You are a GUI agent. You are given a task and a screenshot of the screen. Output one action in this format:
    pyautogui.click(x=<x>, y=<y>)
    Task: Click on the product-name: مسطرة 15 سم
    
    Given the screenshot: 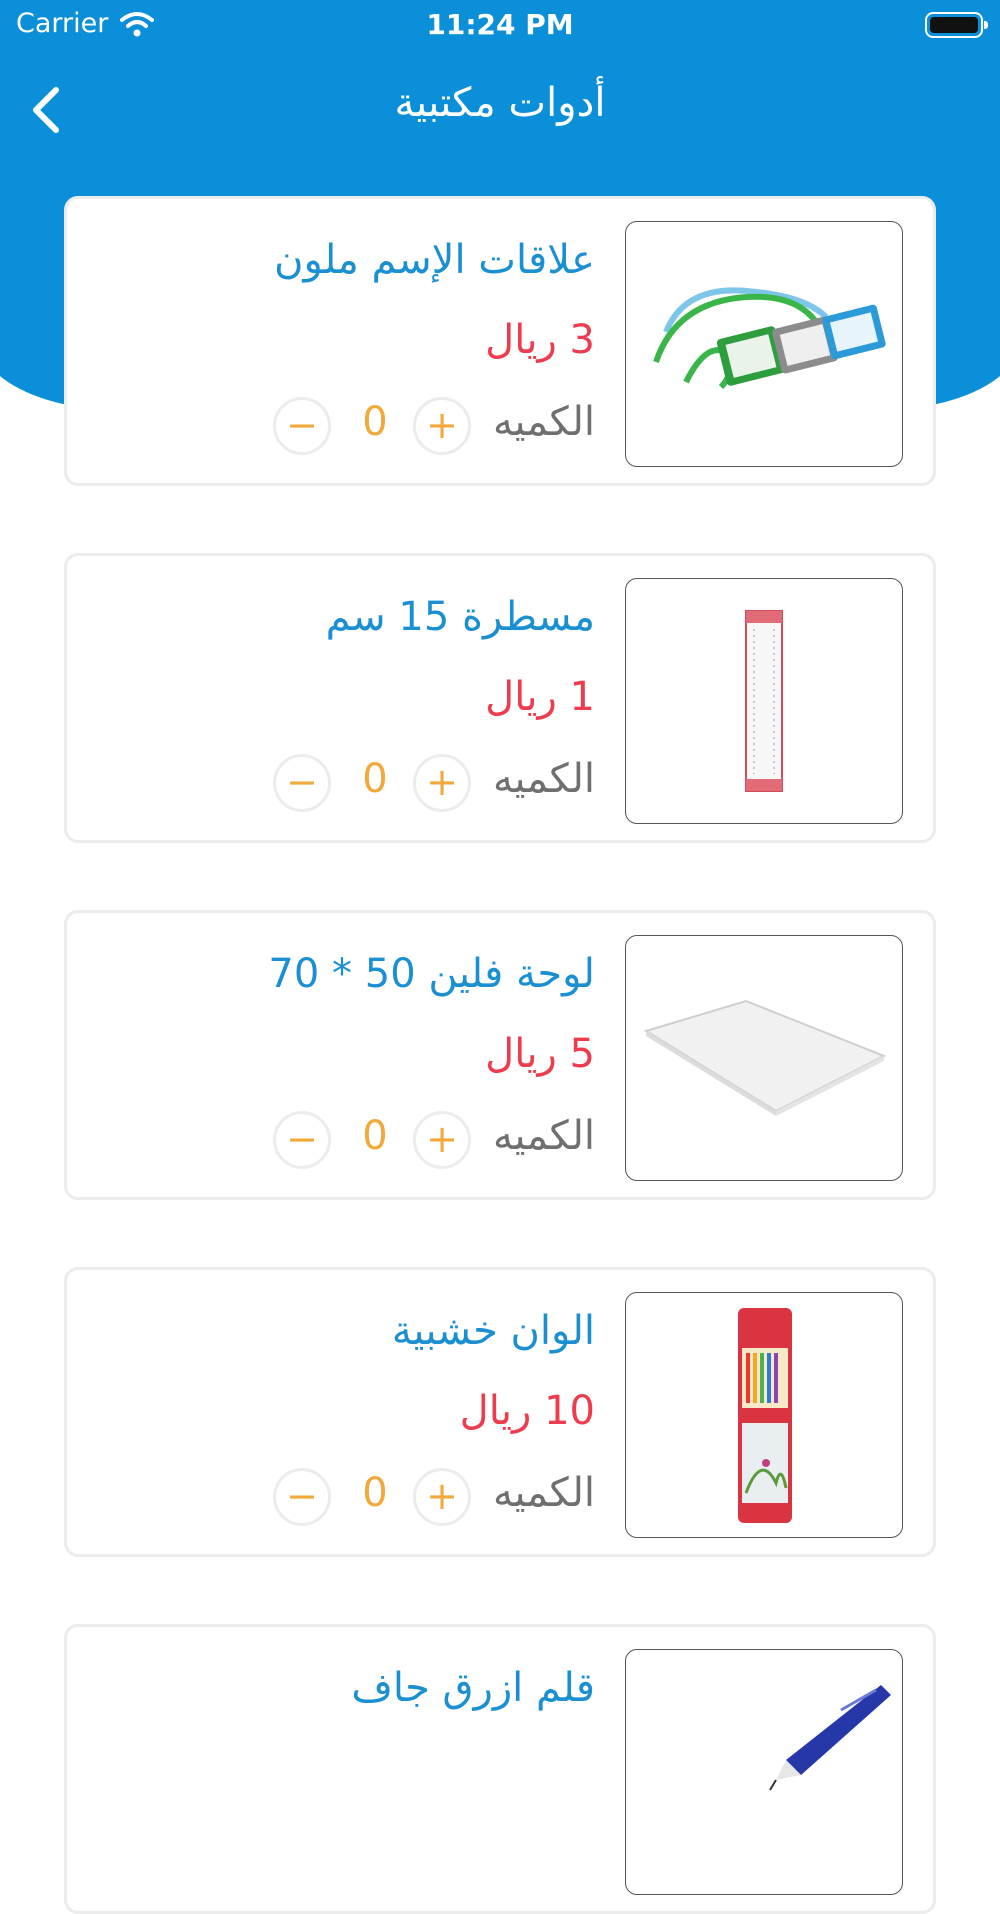 What is the action you would take?
    pyautogui.click(x=460, y=617)
    